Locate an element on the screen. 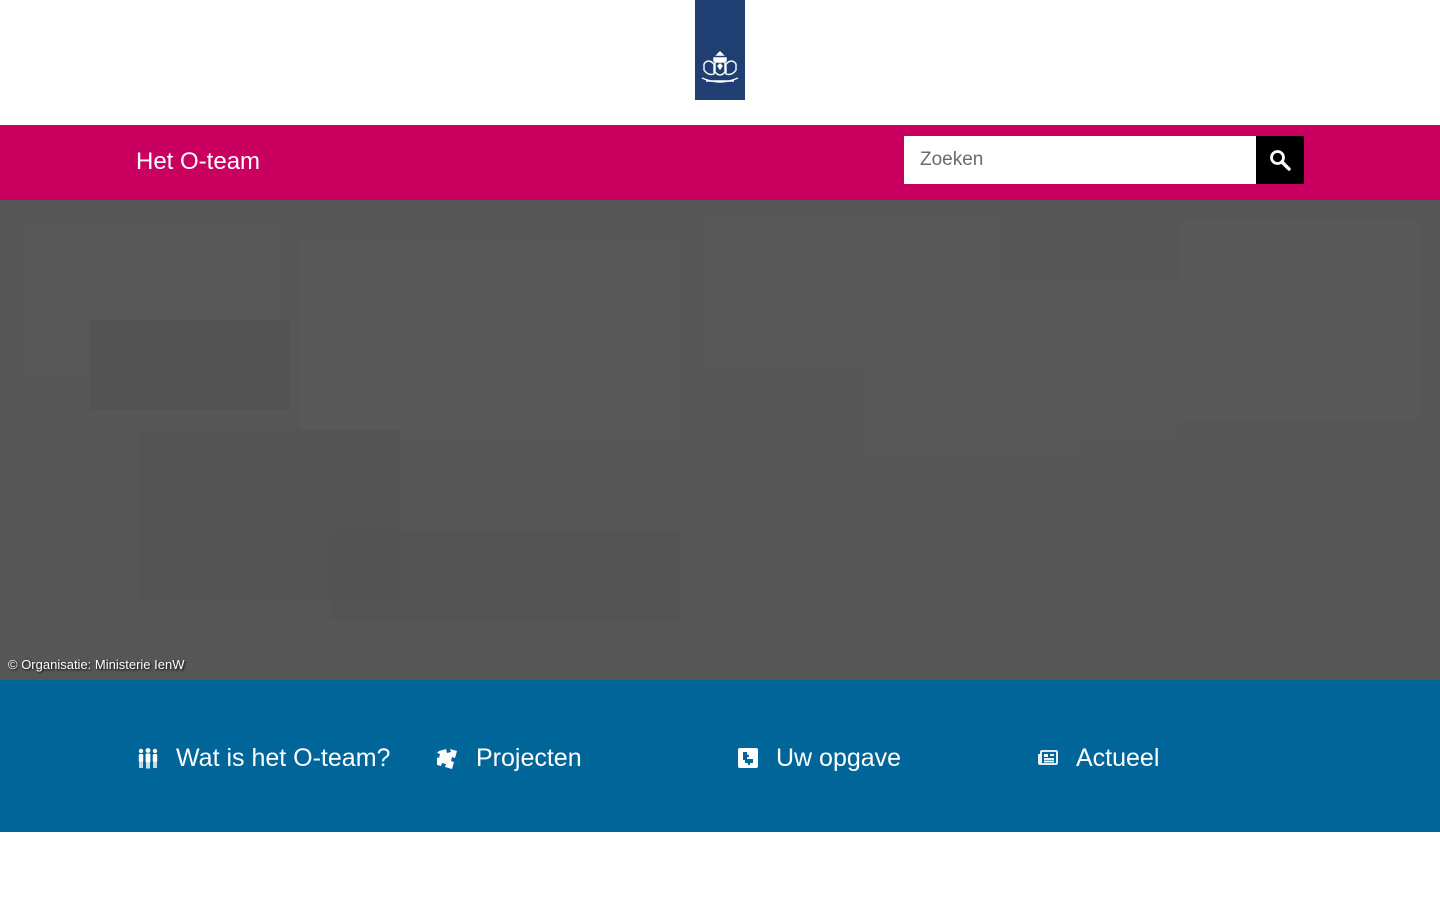 The height and width of the screenshot is (900, 1440). nav-item-label: Uw opgave is located at coordinates (839, 757).